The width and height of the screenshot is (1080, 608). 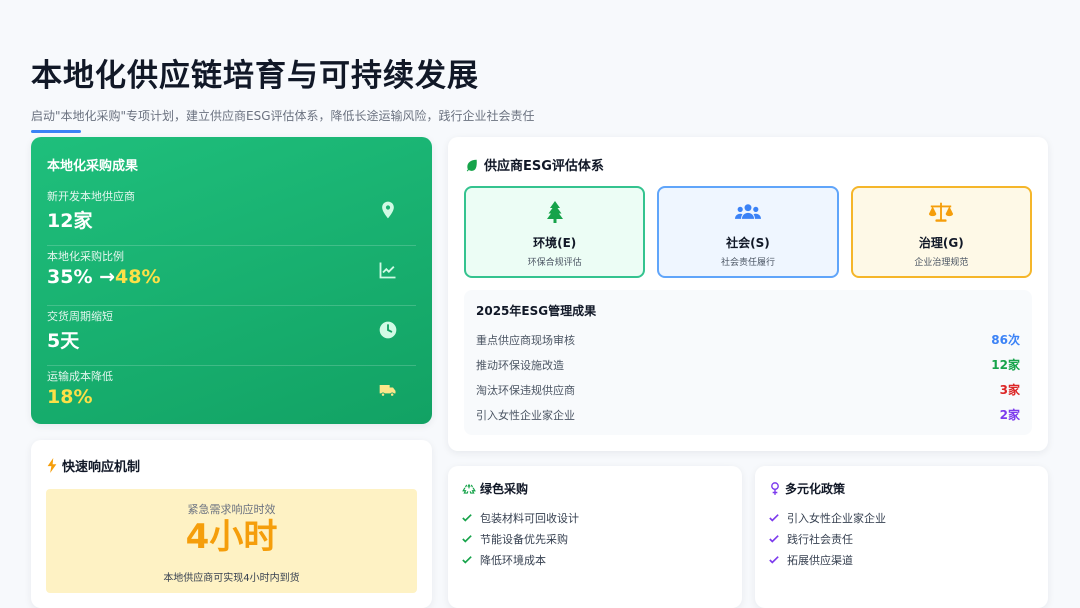 What do you see at coordinates (56, 131) in the screenshot?
I see `title-underline` at bounding box center [56, 131].